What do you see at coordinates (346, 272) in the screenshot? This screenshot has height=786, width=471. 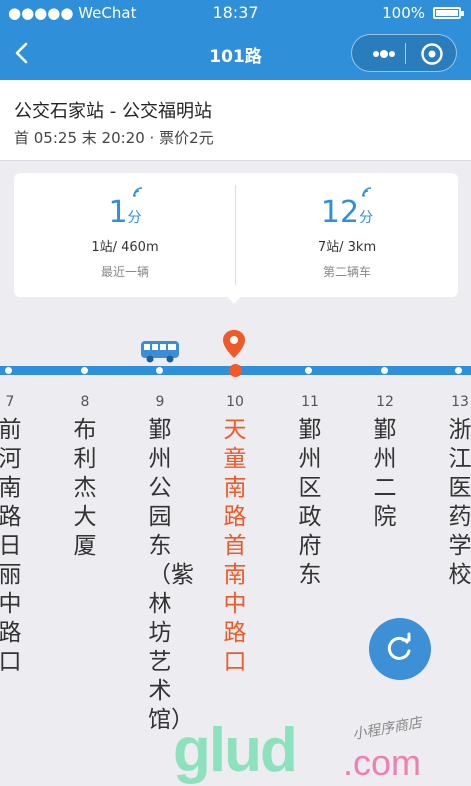 I see `arrival-label: 第二辆车` at bounding box center [346, 272].